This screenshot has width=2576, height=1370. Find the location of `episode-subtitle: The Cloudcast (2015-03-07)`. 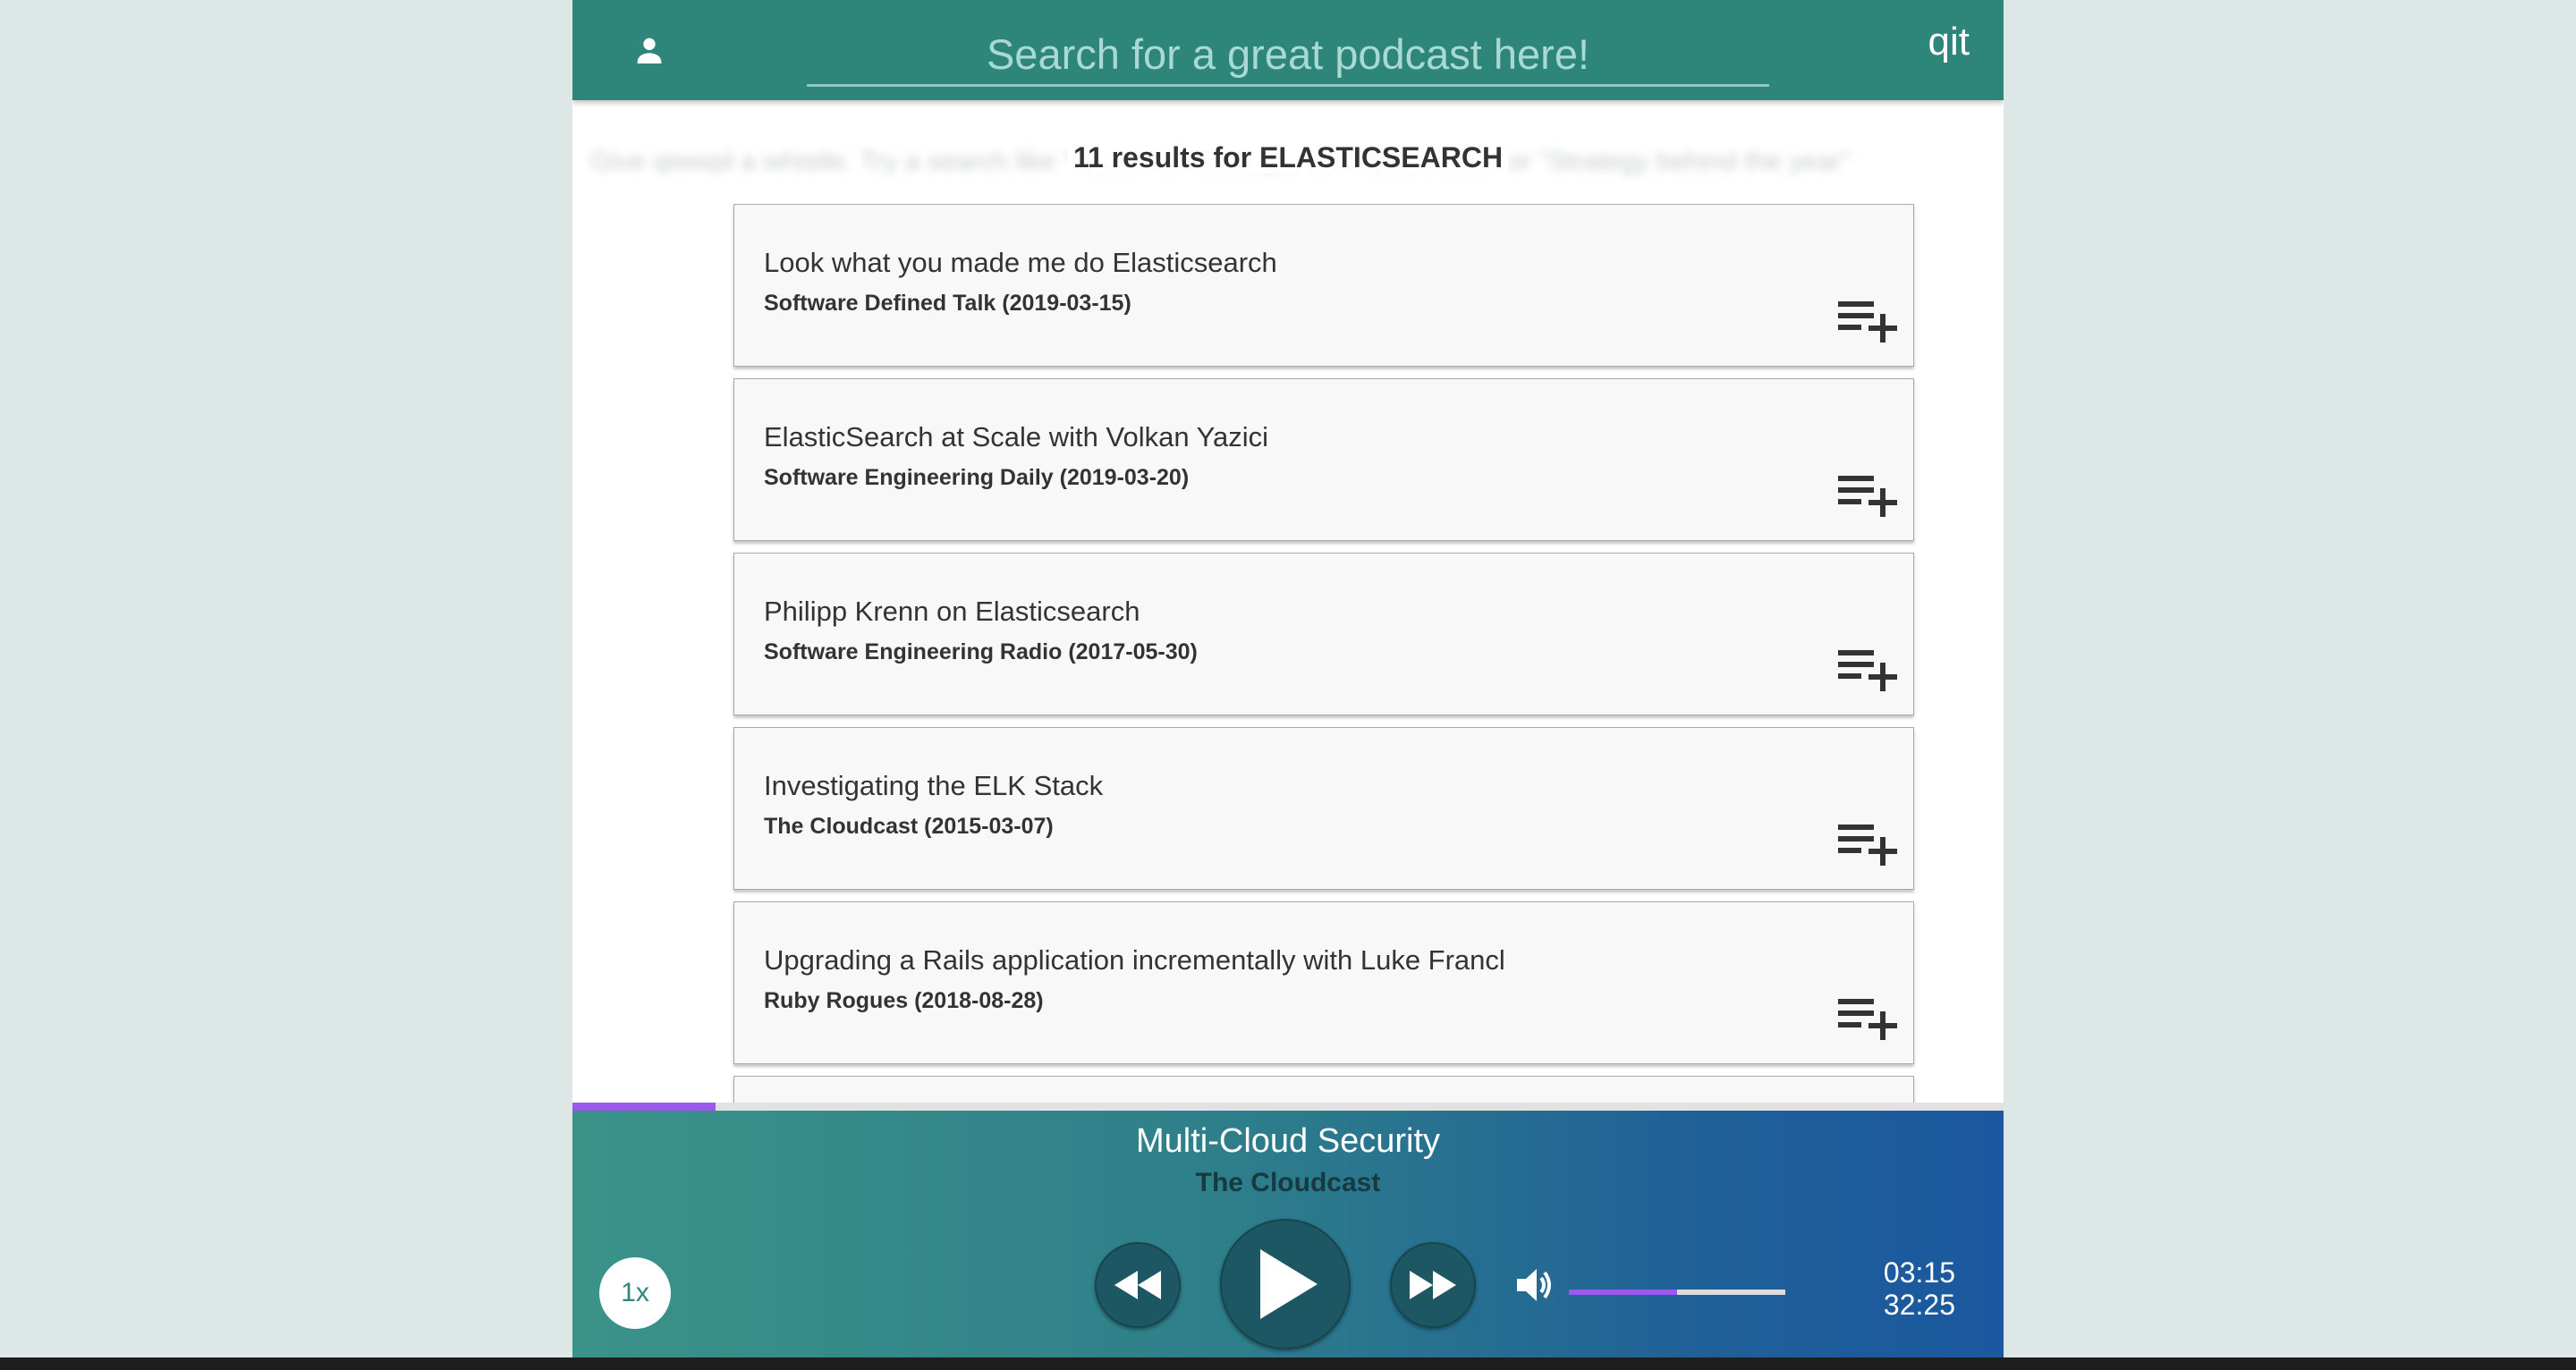

episode-subtitle: The Cloudcast (2015-03-07) is located at coordinates (909, 826).